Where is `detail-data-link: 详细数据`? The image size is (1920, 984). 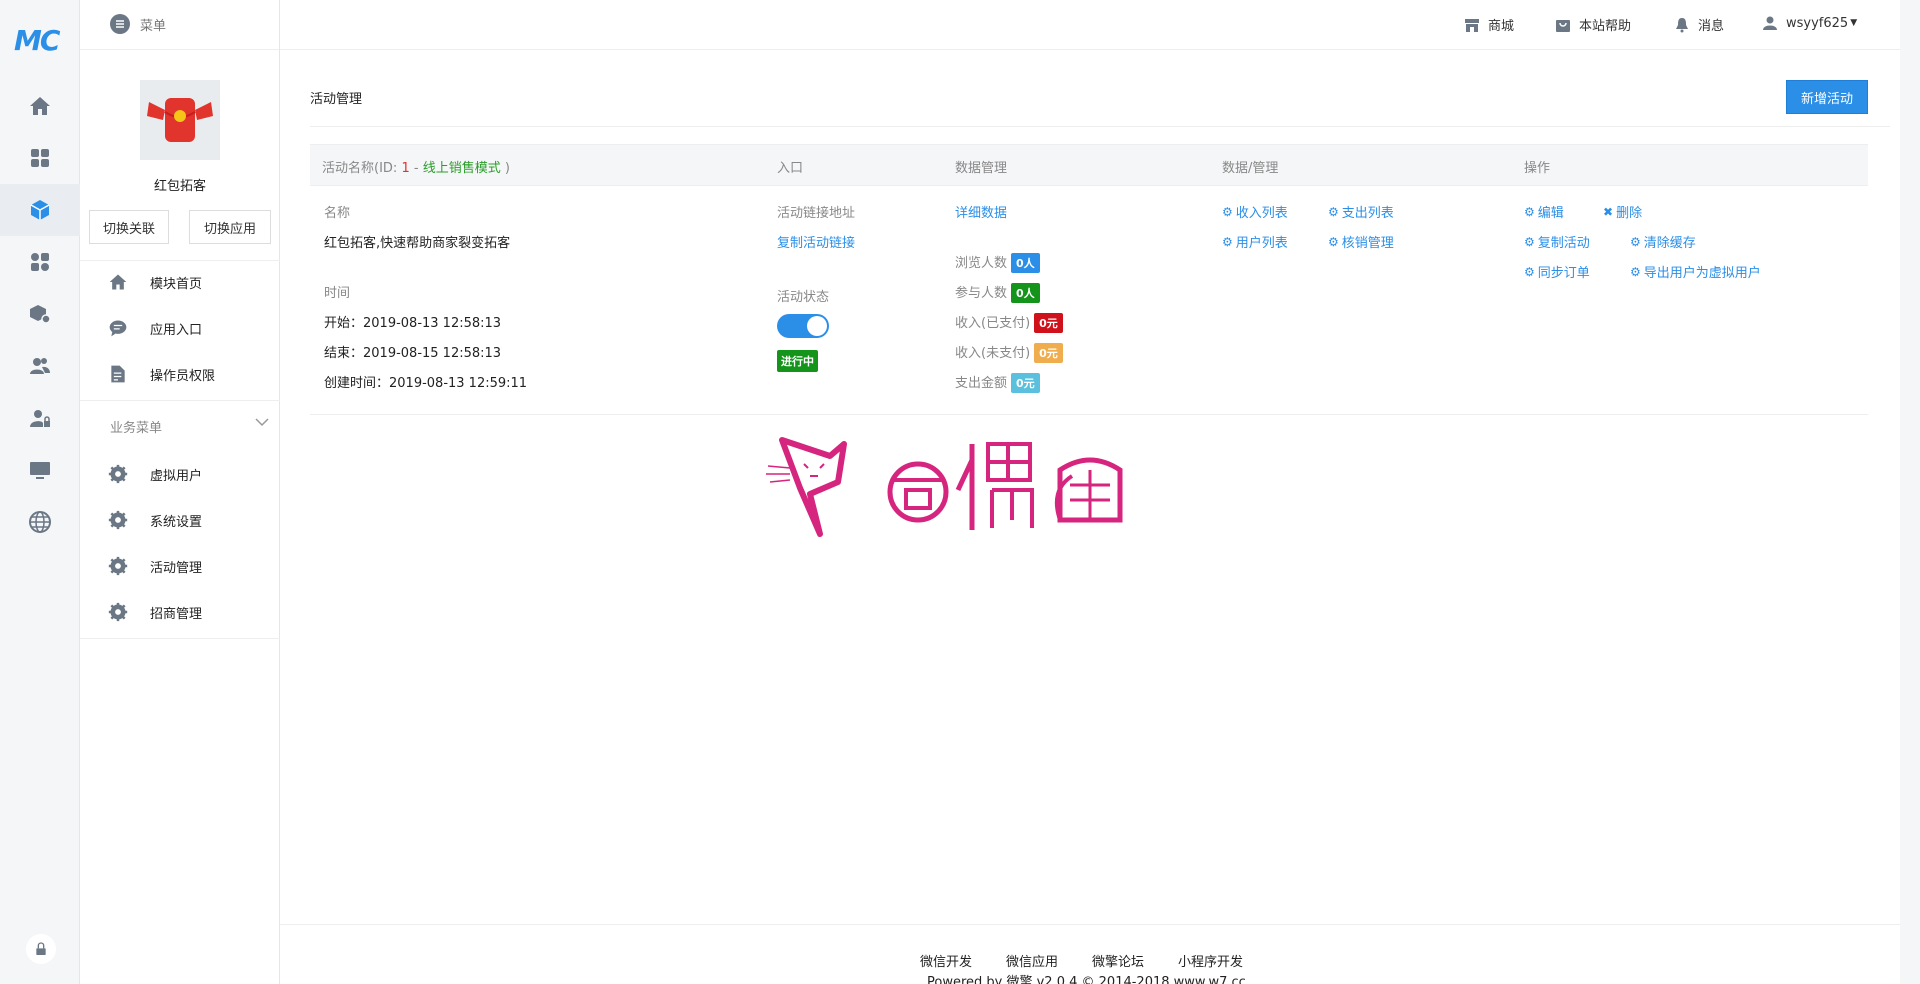 detail-data-link: 详细数据 is located at coordinates (981, 211).